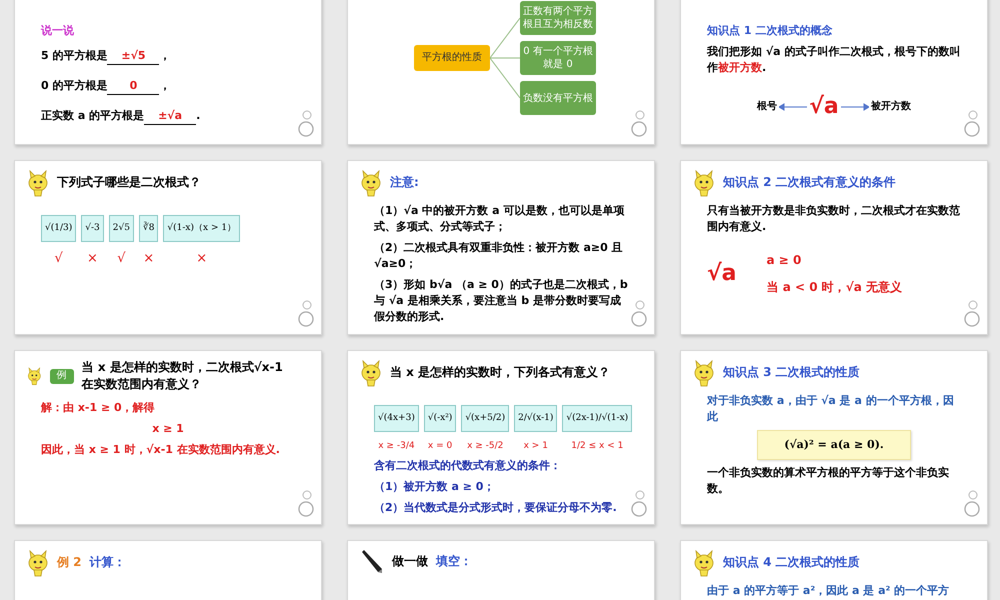 The image size is (1000, 600). What do you see at coordinates (198, 115) in the screenshot?
I see `punctuation-text: .` at bounding box center [198, 115].